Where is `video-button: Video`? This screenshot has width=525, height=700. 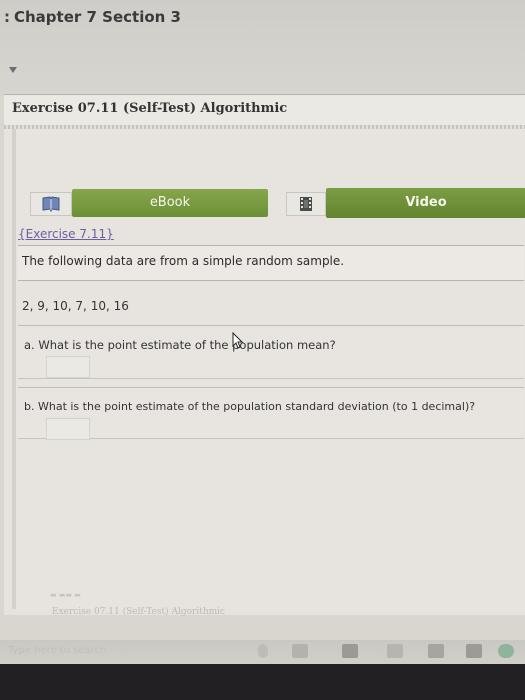
video-button: Video is located at coordinates (425, 203).